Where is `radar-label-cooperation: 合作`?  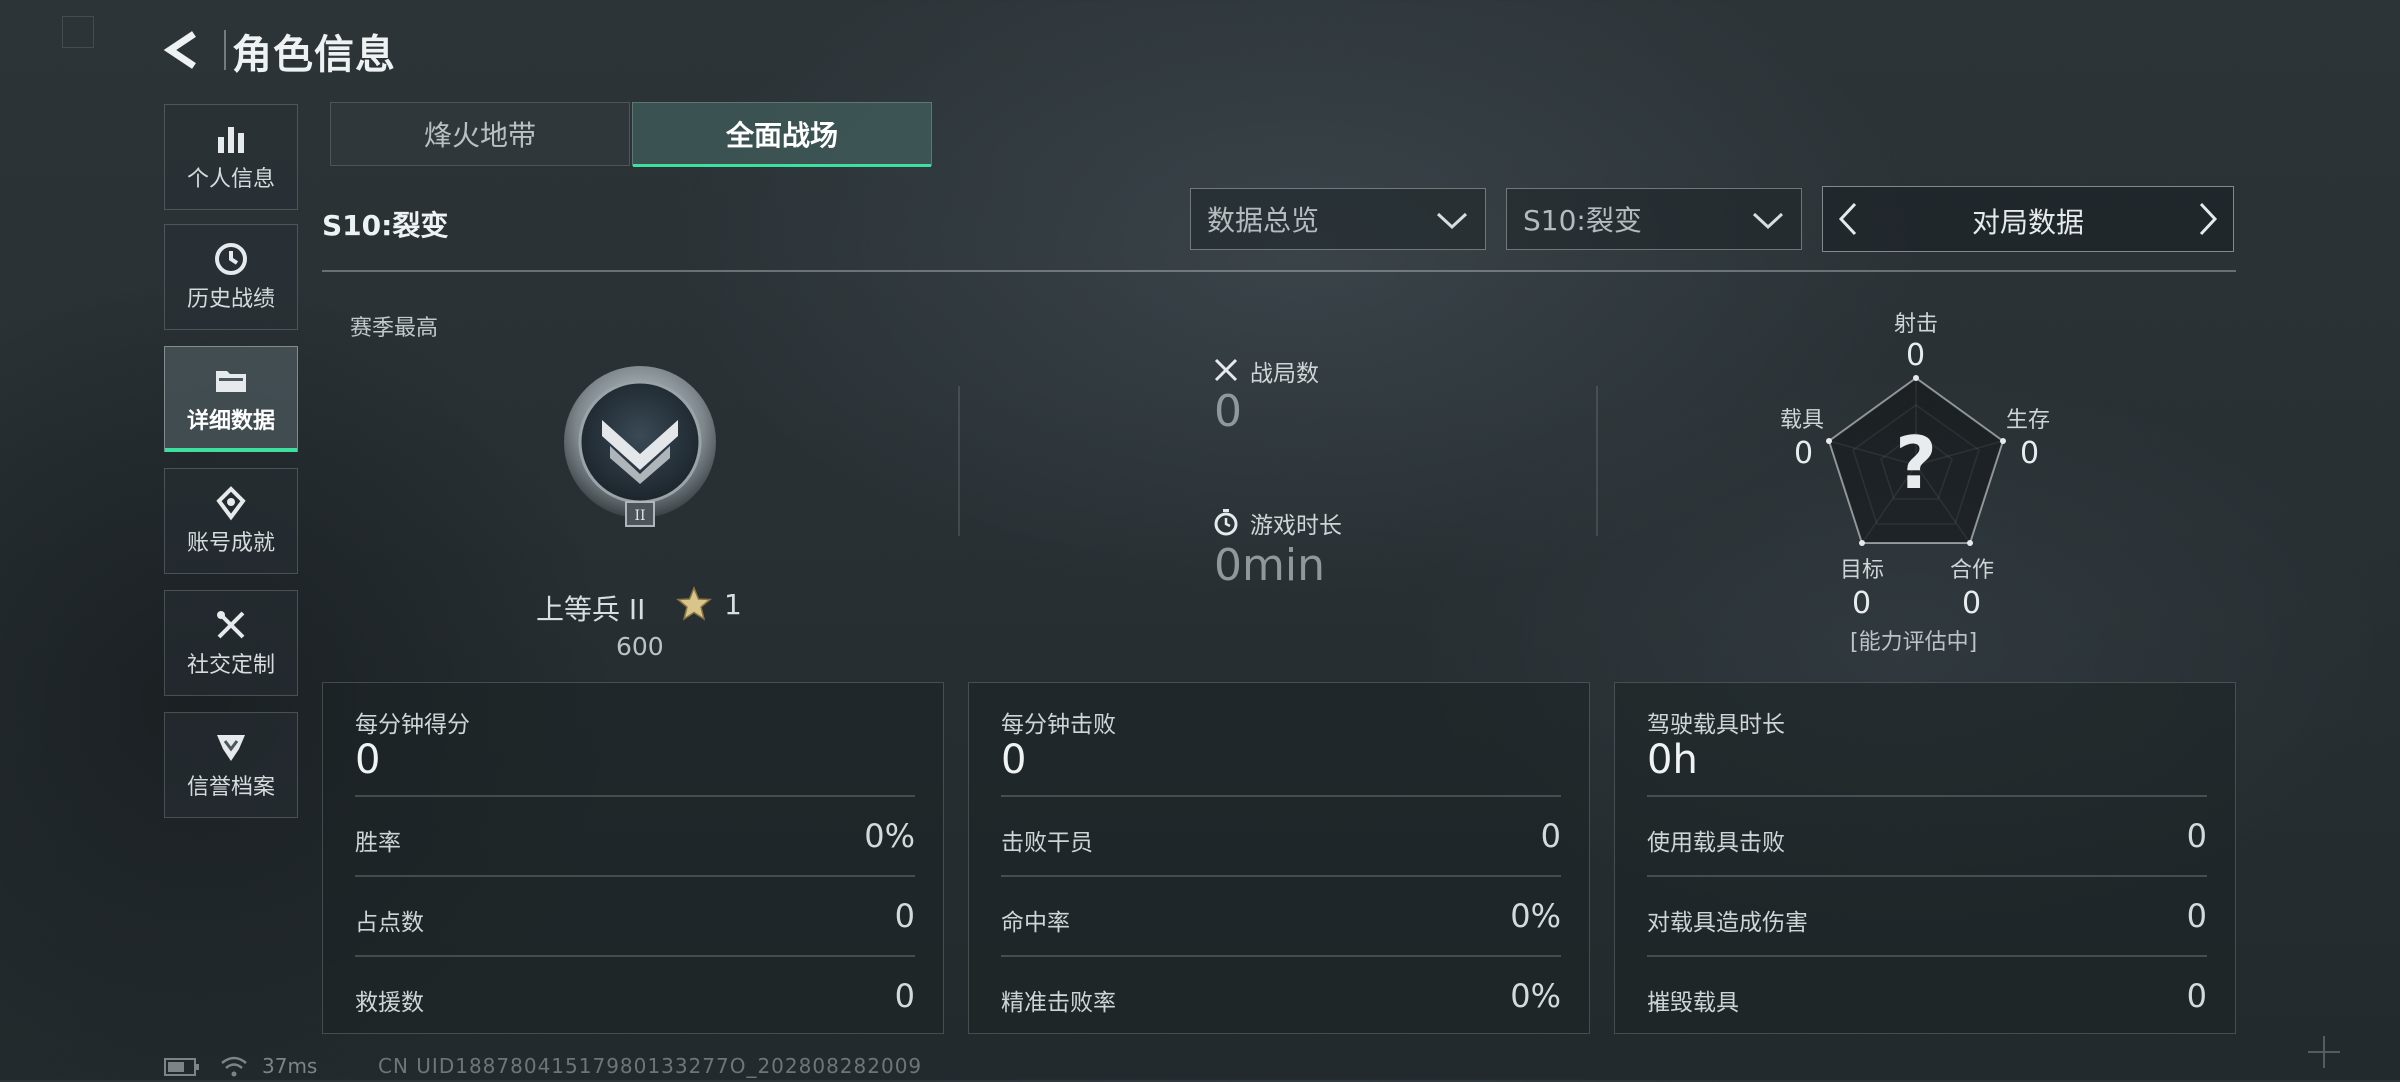
radar-label-cooperation: 合作 is located at coordinates (1972, 570).